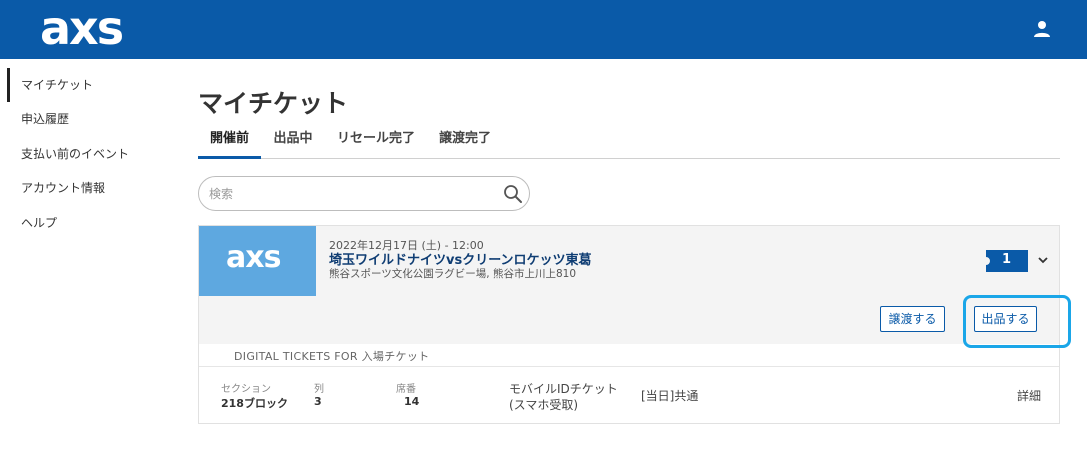 The width and height of the screenshot is (1087, 456). What do you see at coordinates (1029, 395) in the screenshot?
I see `details-link: 詳細` at bounding box center [1029, 395].